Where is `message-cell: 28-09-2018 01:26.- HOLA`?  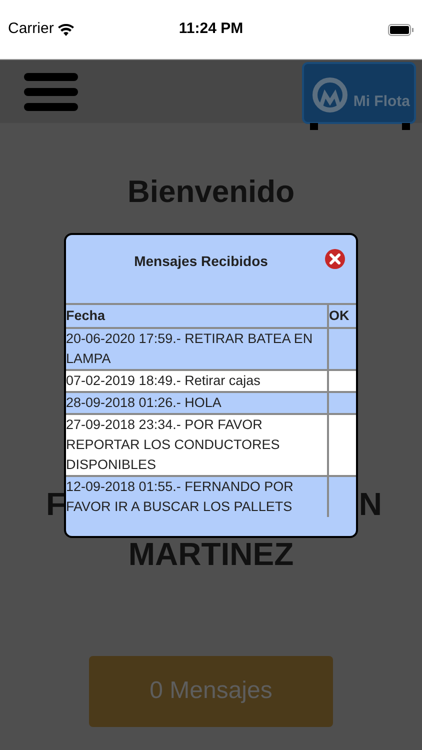
message-cell: 28-09-2018 01:26.- HOLA is located at coordinates (197, 403).